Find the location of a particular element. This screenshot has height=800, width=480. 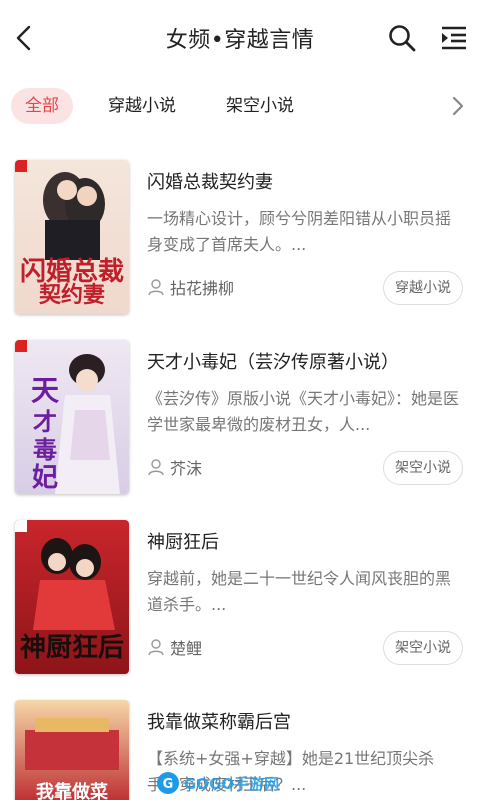

watermark-text: GOGO手游网 is located at coordinates (231, 784).